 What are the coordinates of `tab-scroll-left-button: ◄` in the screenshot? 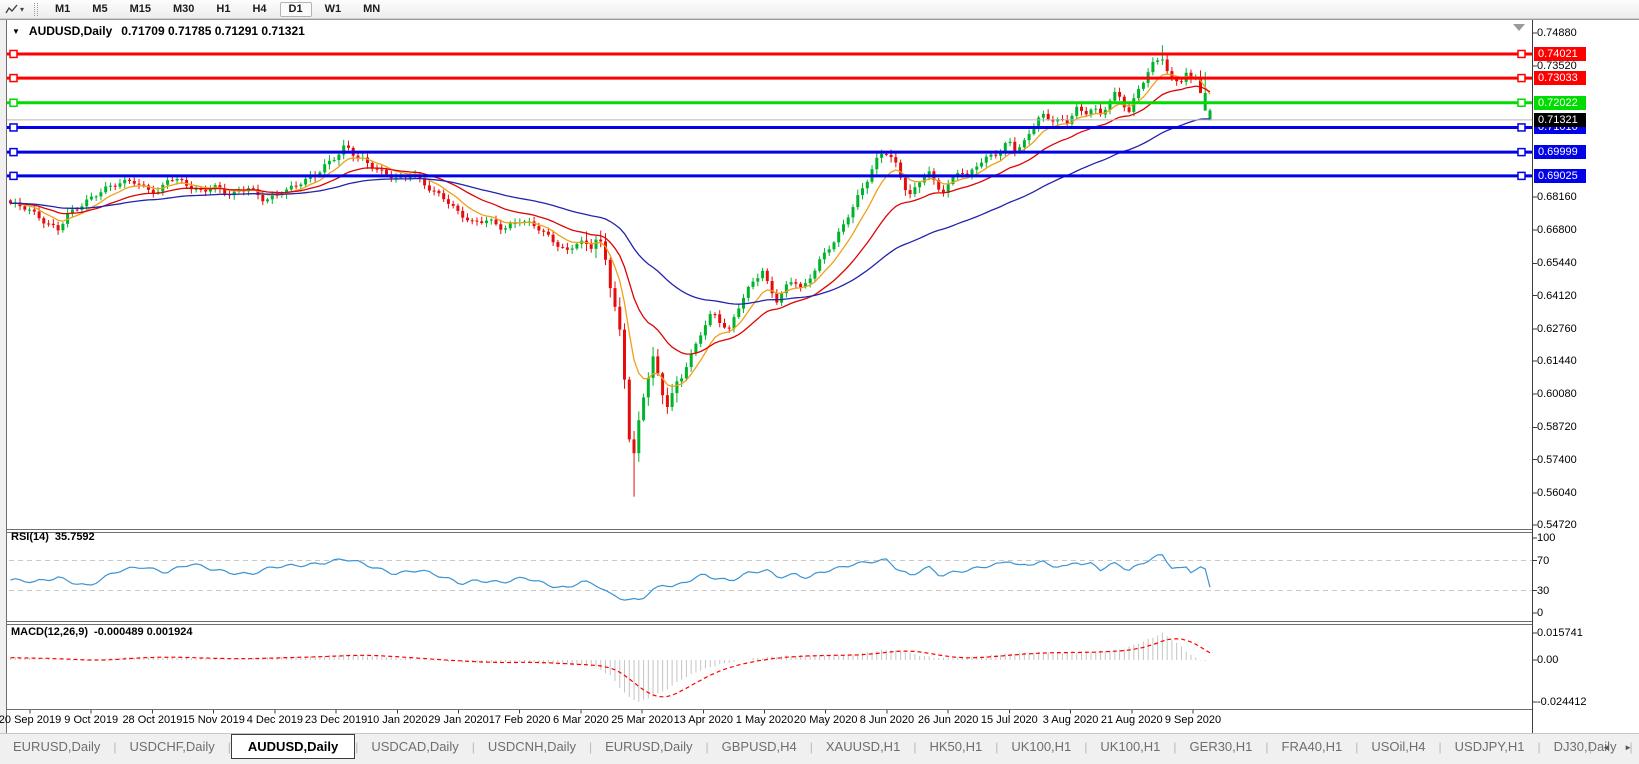 It's located at (1606, 747).